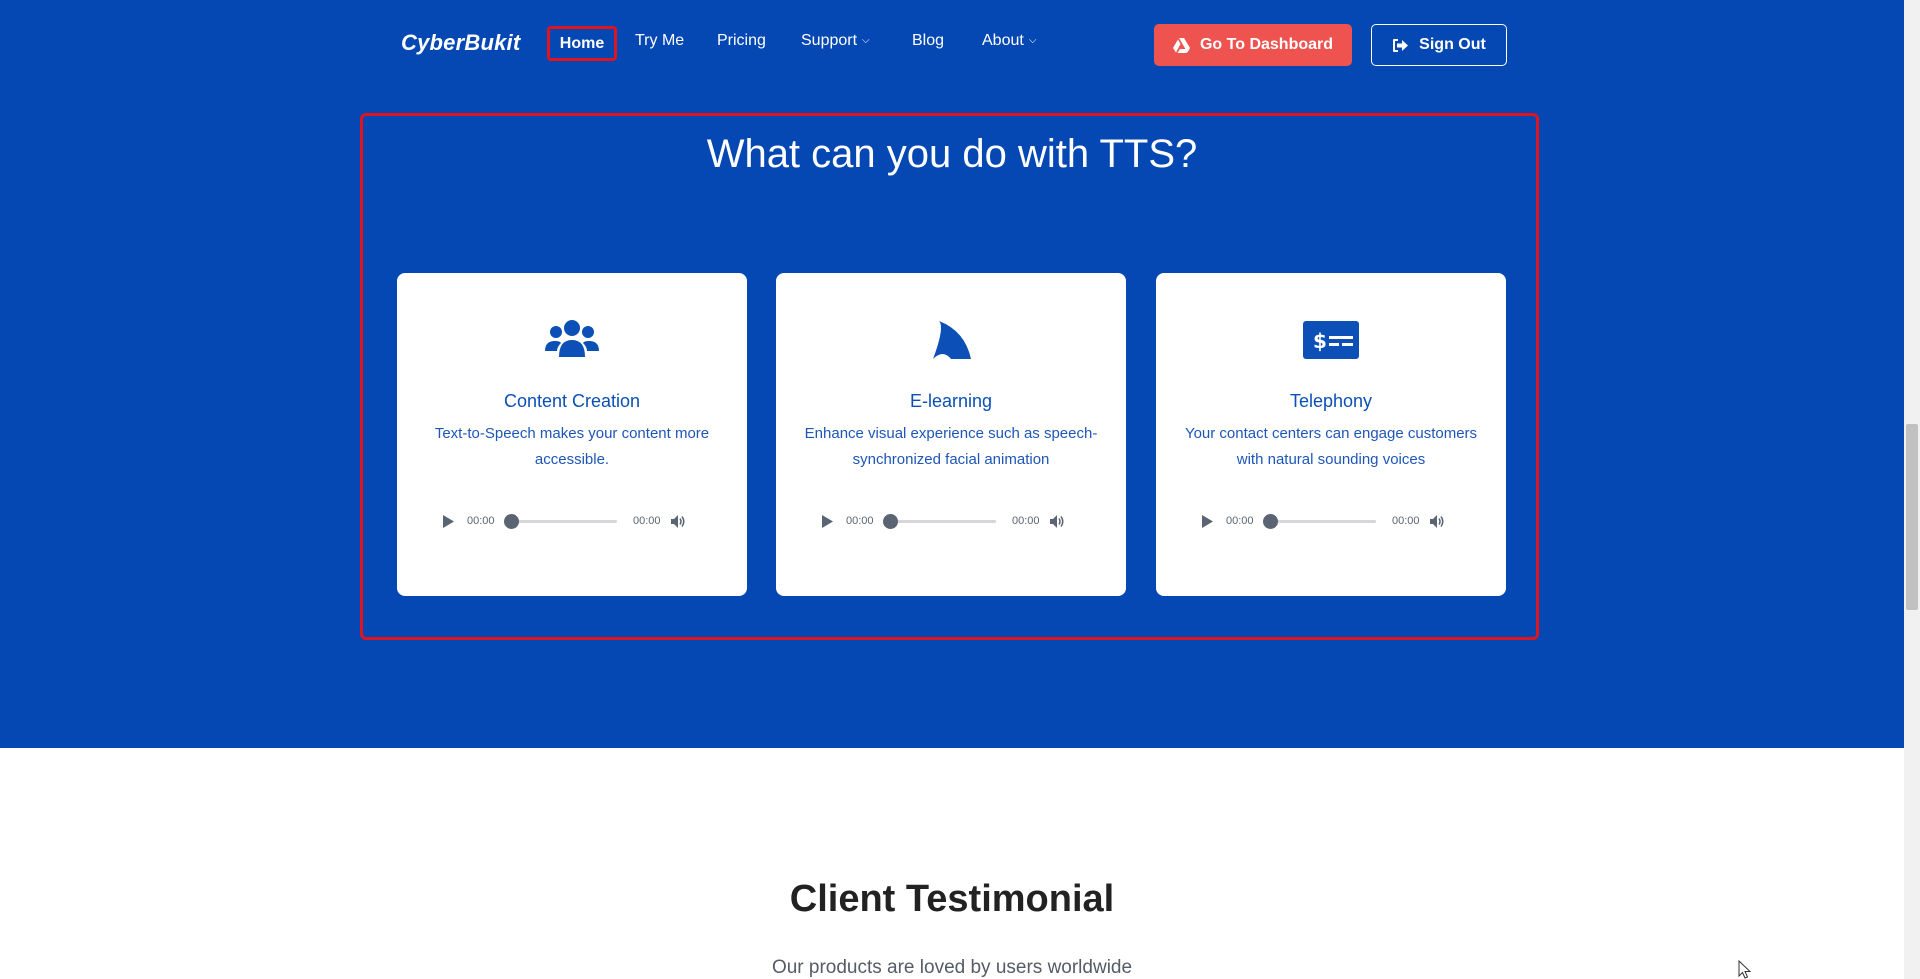 This screenshot has width=1920, height=979. I want to click on sign-out-button: Sign Out, so click(1439, 45).